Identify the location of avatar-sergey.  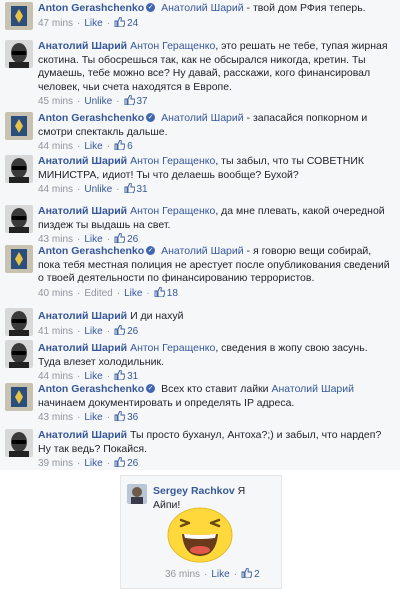
(137, 494).